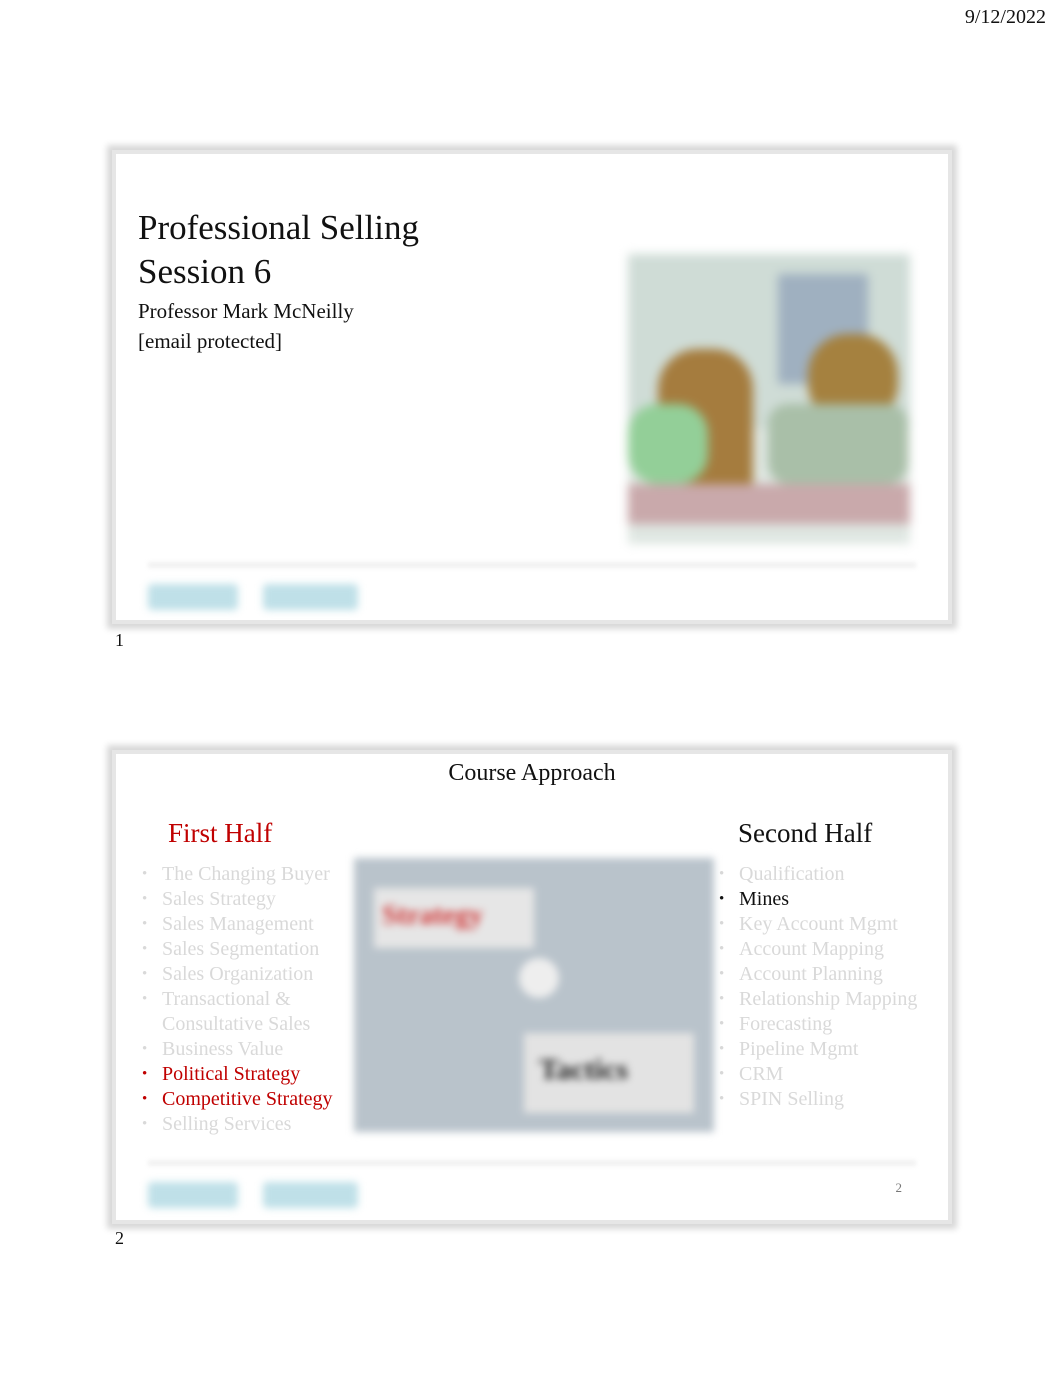 The height and width of the screenshot is (1377, 1062). What do you see at coordinates (829, 899) in the screenshot?
I see `list-item: Mines` at bounding box center [829, 899].